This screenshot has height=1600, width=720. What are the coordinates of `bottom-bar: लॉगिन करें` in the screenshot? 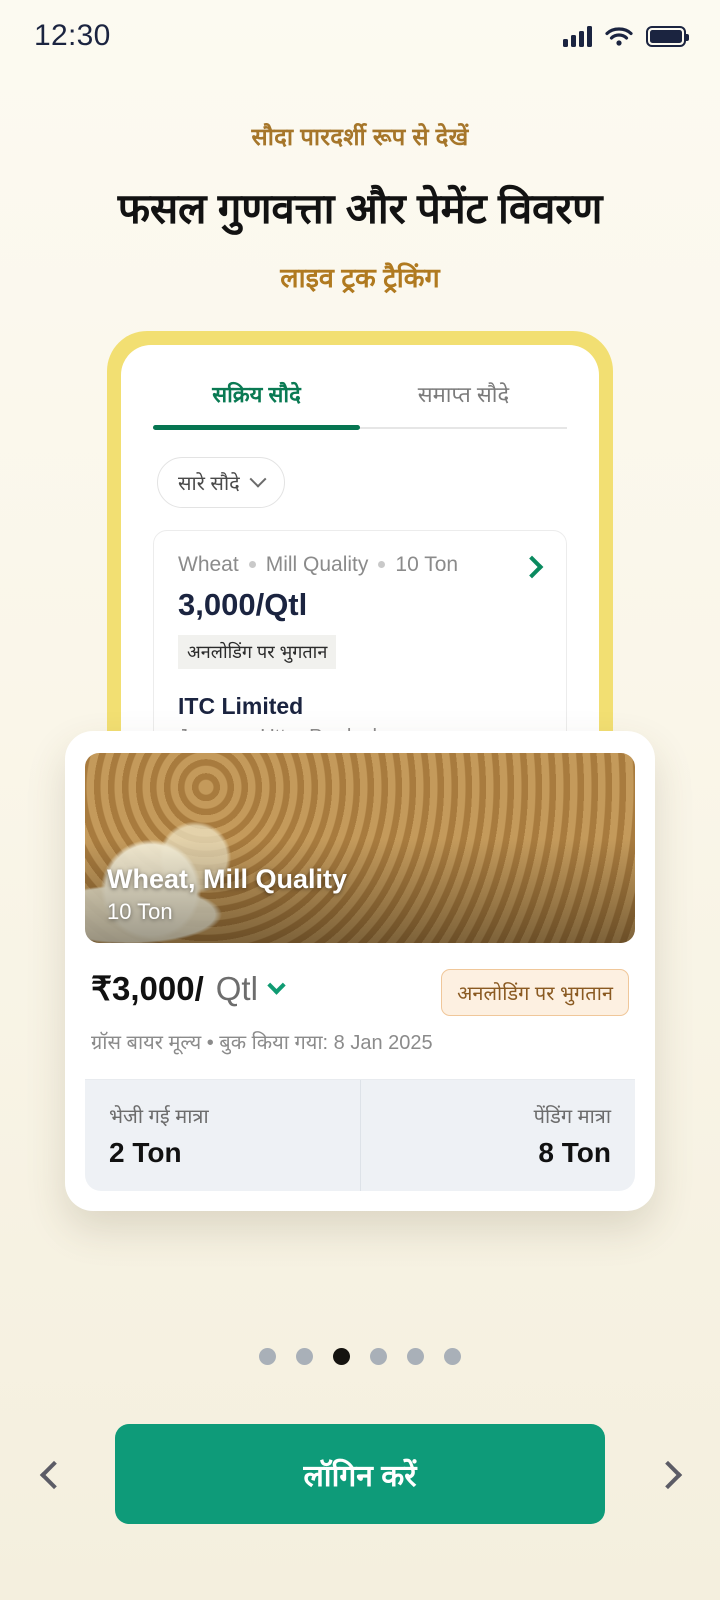 It's located at (360, 1474).